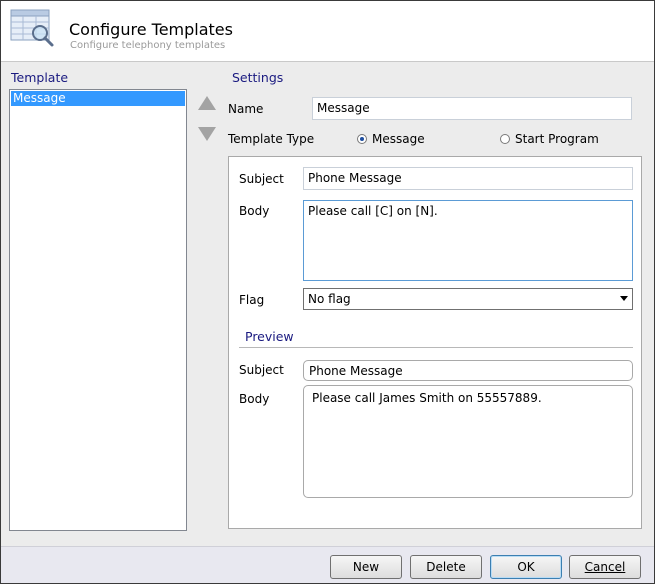 This screenshot has width=655, height=584. I want to click on move-up-arrow-icon, so click(207, 103).